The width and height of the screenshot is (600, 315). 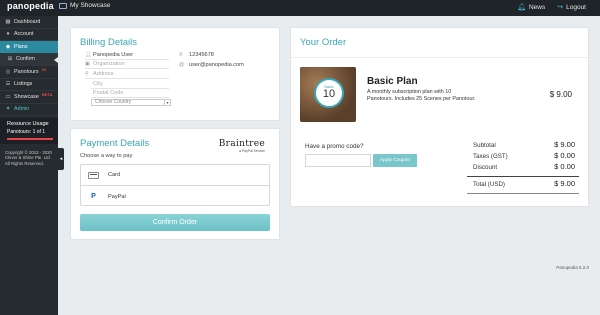 What do you see at coordinates (182, 65) in the screenshot?
I see `email-icon: @` at bounding box center [182, 65].